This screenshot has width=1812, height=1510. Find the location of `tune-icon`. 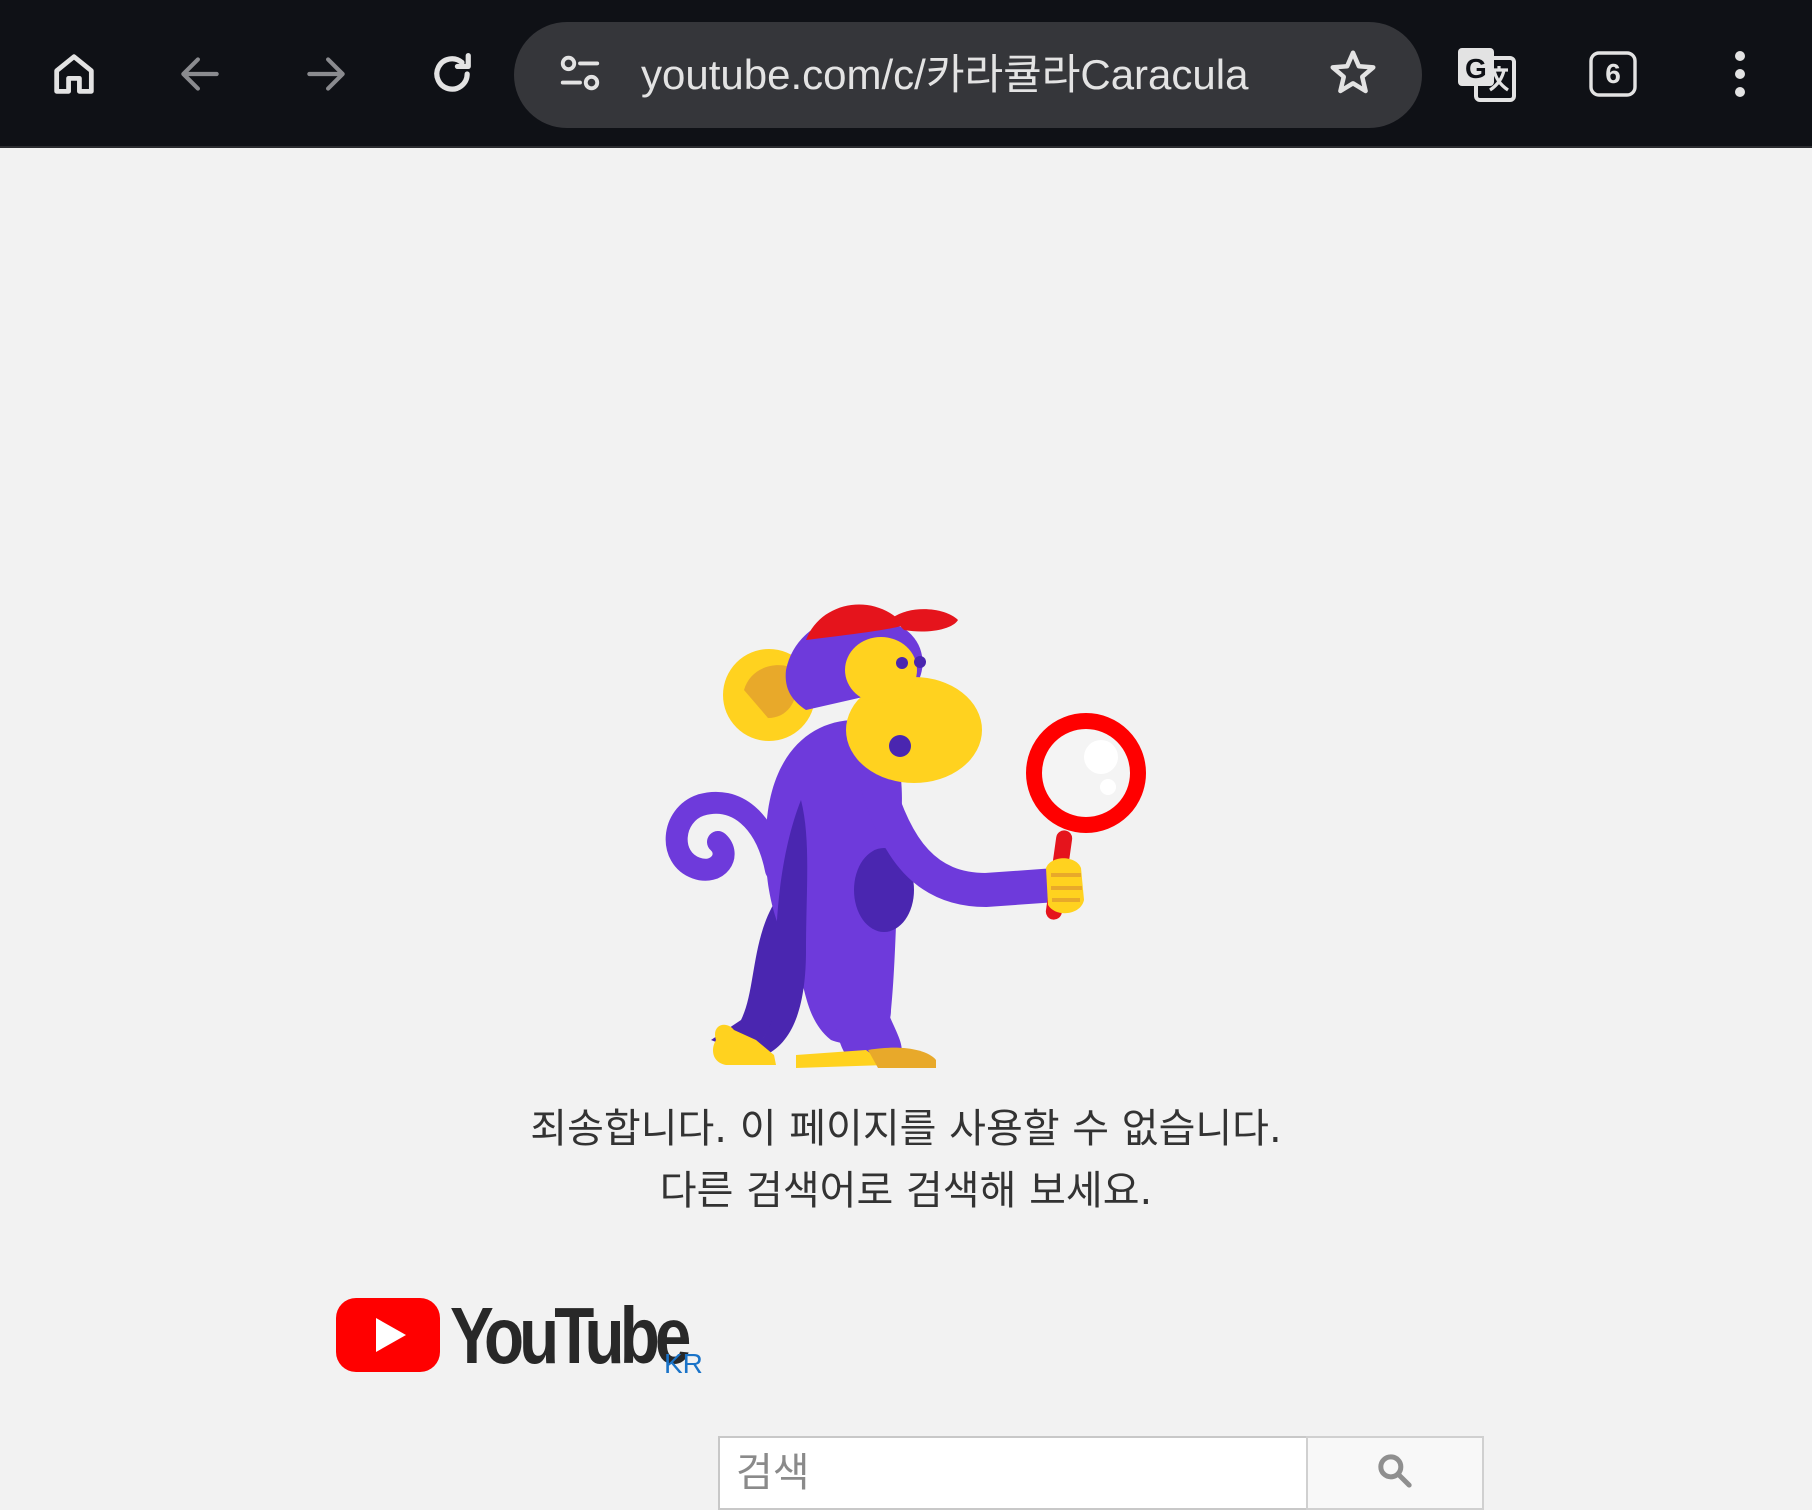

tune-icon is located at coordinates (580, 75).